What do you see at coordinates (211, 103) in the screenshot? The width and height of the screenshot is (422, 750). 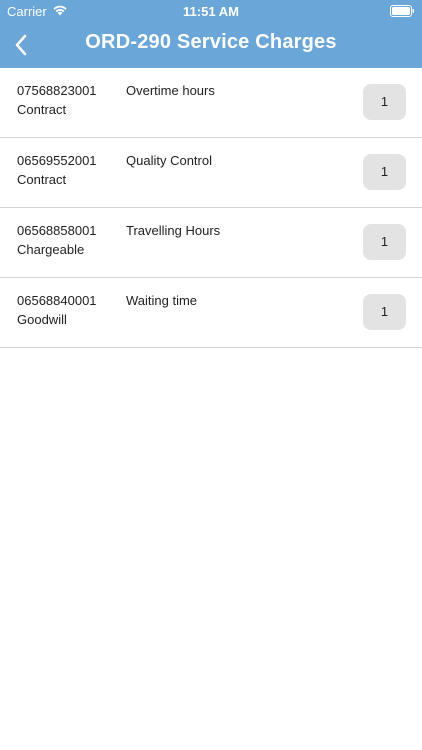 I see `list-item: 07568823001 Contract Overtime hours 1` at bounding box center [211, 103].